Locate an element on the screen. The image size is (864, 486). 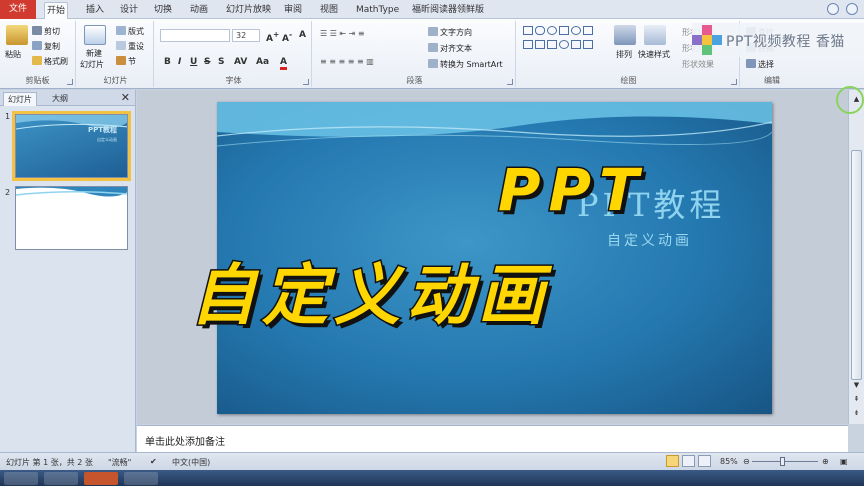
char-spacing-icon: AV is located at coordinates (240, 62).